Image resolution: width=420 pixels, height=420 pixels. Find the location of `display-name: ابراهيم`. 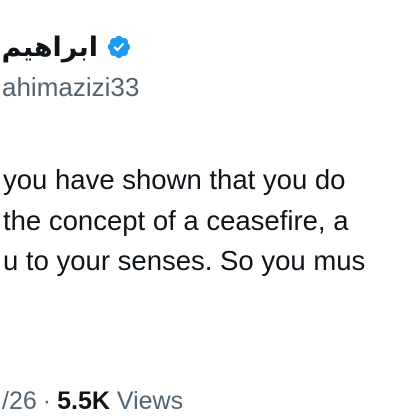

display-name: ابراهيم is located at coordinates (50, 47).